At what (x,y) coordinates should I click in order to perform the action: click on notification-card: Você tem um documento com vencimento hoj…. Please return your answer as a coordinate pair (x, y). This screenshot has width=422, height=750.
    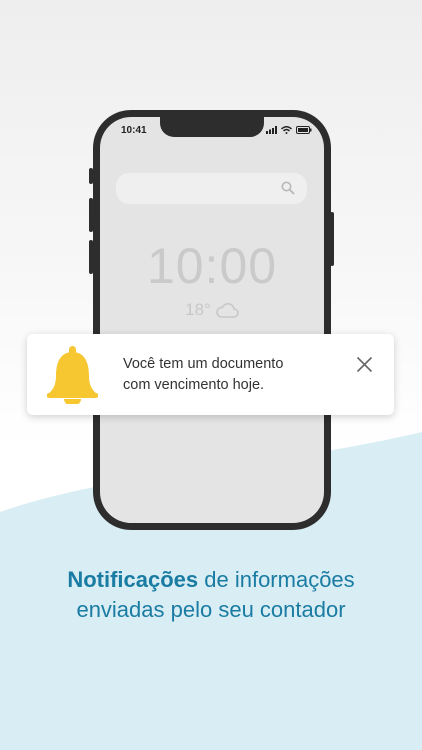
    Looking at the image, I should click on (210, 374).